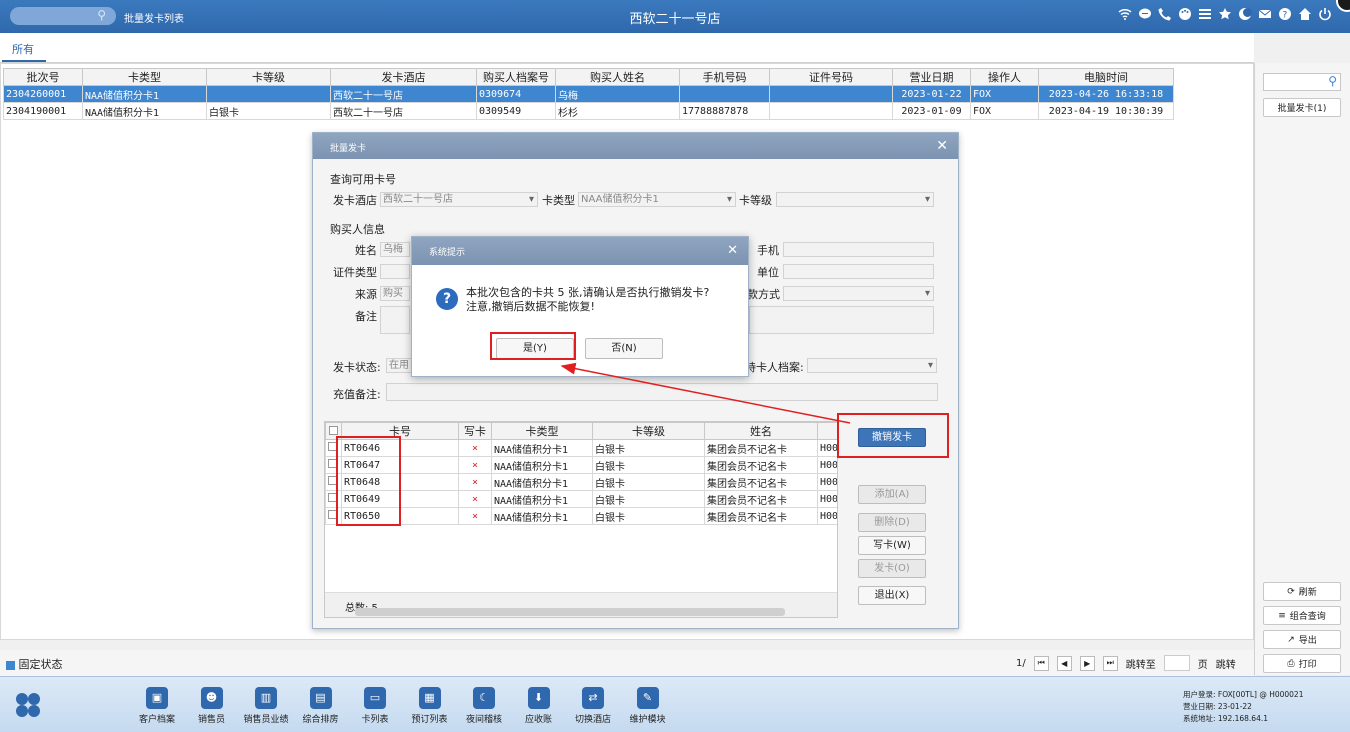 The height and width of the screenshot is (732, 1350). What do you see at coordinates (705, 393) in the screenshot?
I see `annotation-arrow` at bounding box center [705, 393].